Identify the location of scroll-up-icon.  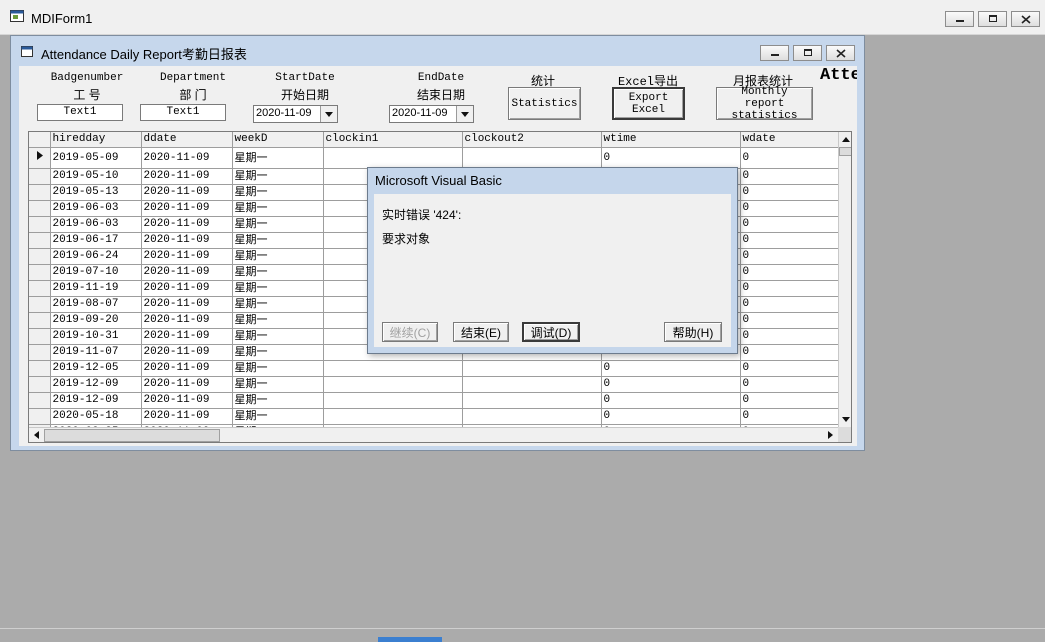
(845, 139).